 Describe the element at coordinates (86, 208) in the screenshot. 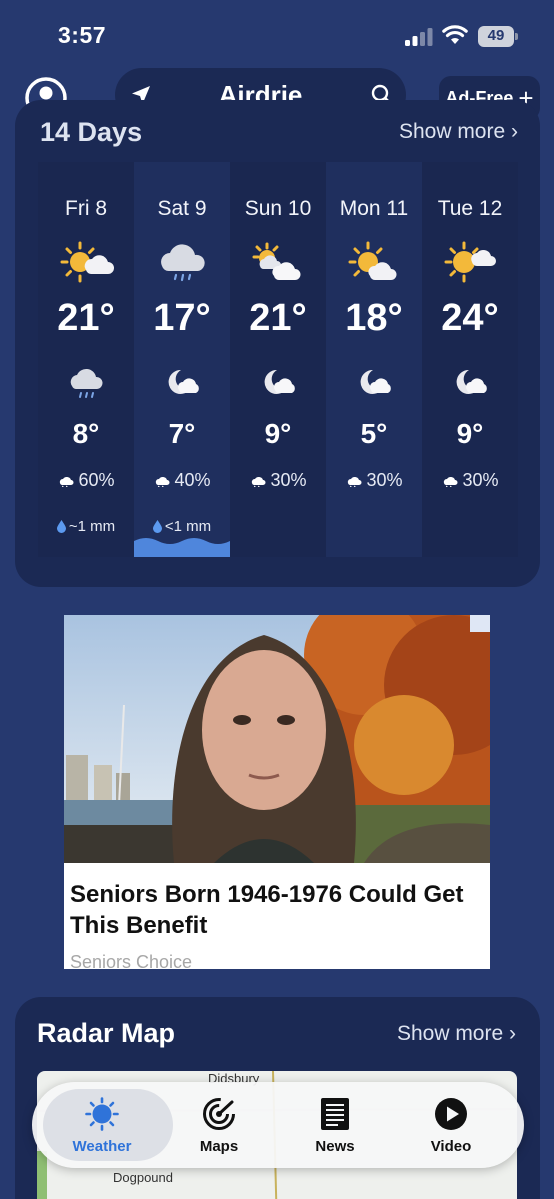

I see `day-name: Fri 8` at that location.